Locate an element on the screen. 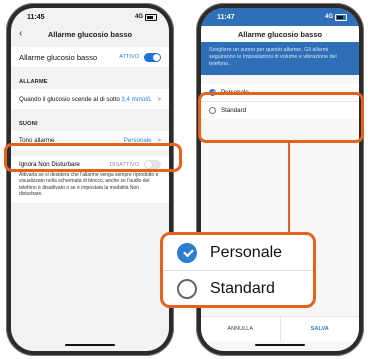 This screenshot has width=368, height=359. header-area: 11:47 4G is located at coordinates (280, 17).